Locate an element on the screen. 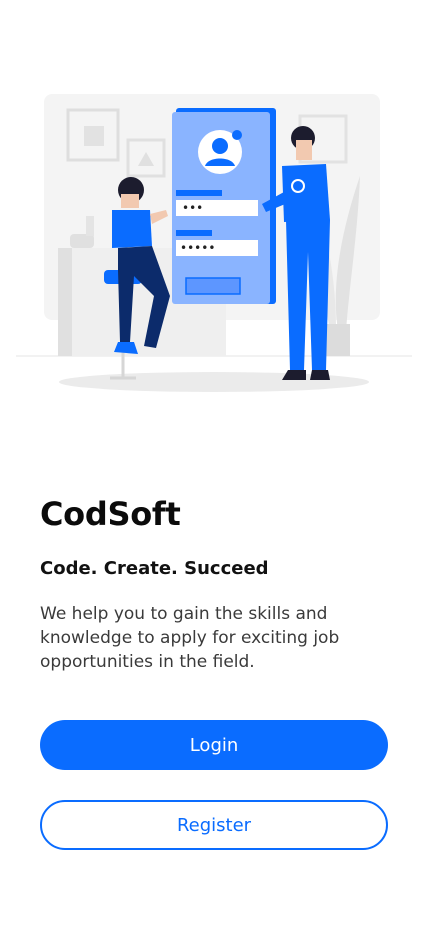 This screenshot has width=428, height=926. bowl-icon is located at coordinates (82, 241).